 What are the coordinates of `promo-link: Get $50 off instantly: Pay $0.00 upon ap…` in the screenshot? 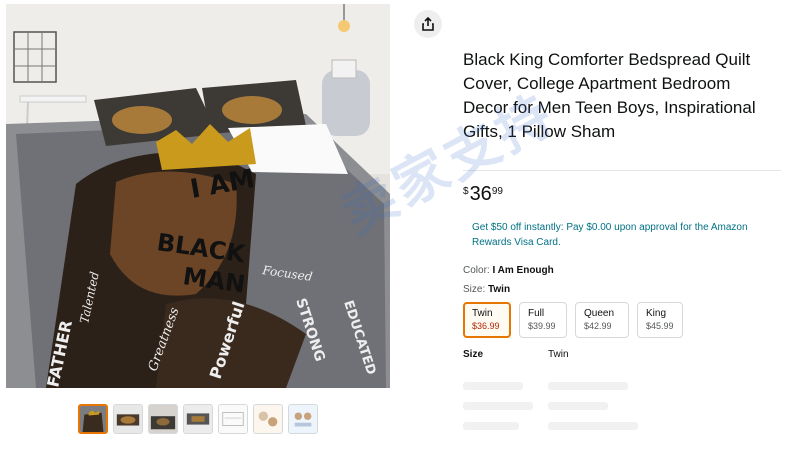 It's located at (622, 235).